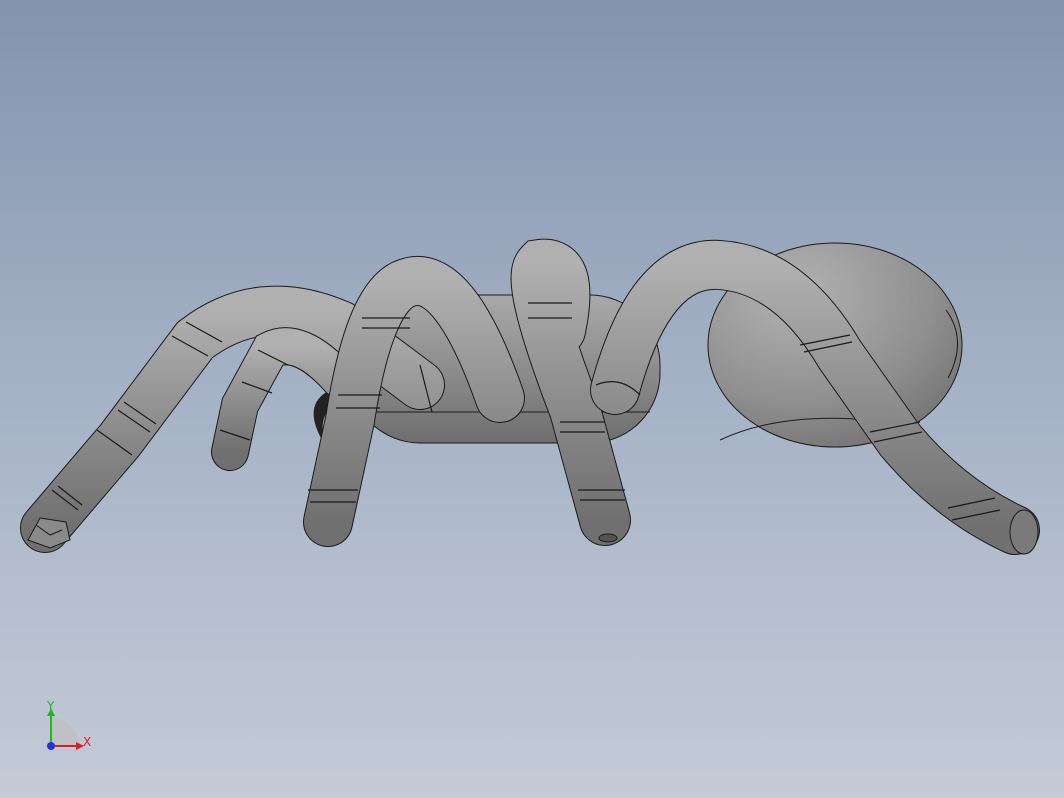 This screenshot has width=1064, height=798. Describe the element at coordinates (51, 706) in the screenshot. I see `y-axis-label: Y` at that location.